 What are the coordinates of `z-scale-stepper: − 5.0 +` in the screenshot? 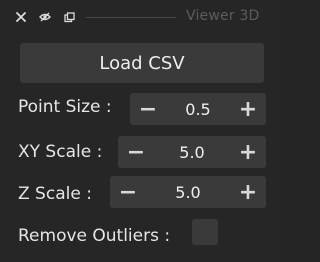 It's located at (188, 192).